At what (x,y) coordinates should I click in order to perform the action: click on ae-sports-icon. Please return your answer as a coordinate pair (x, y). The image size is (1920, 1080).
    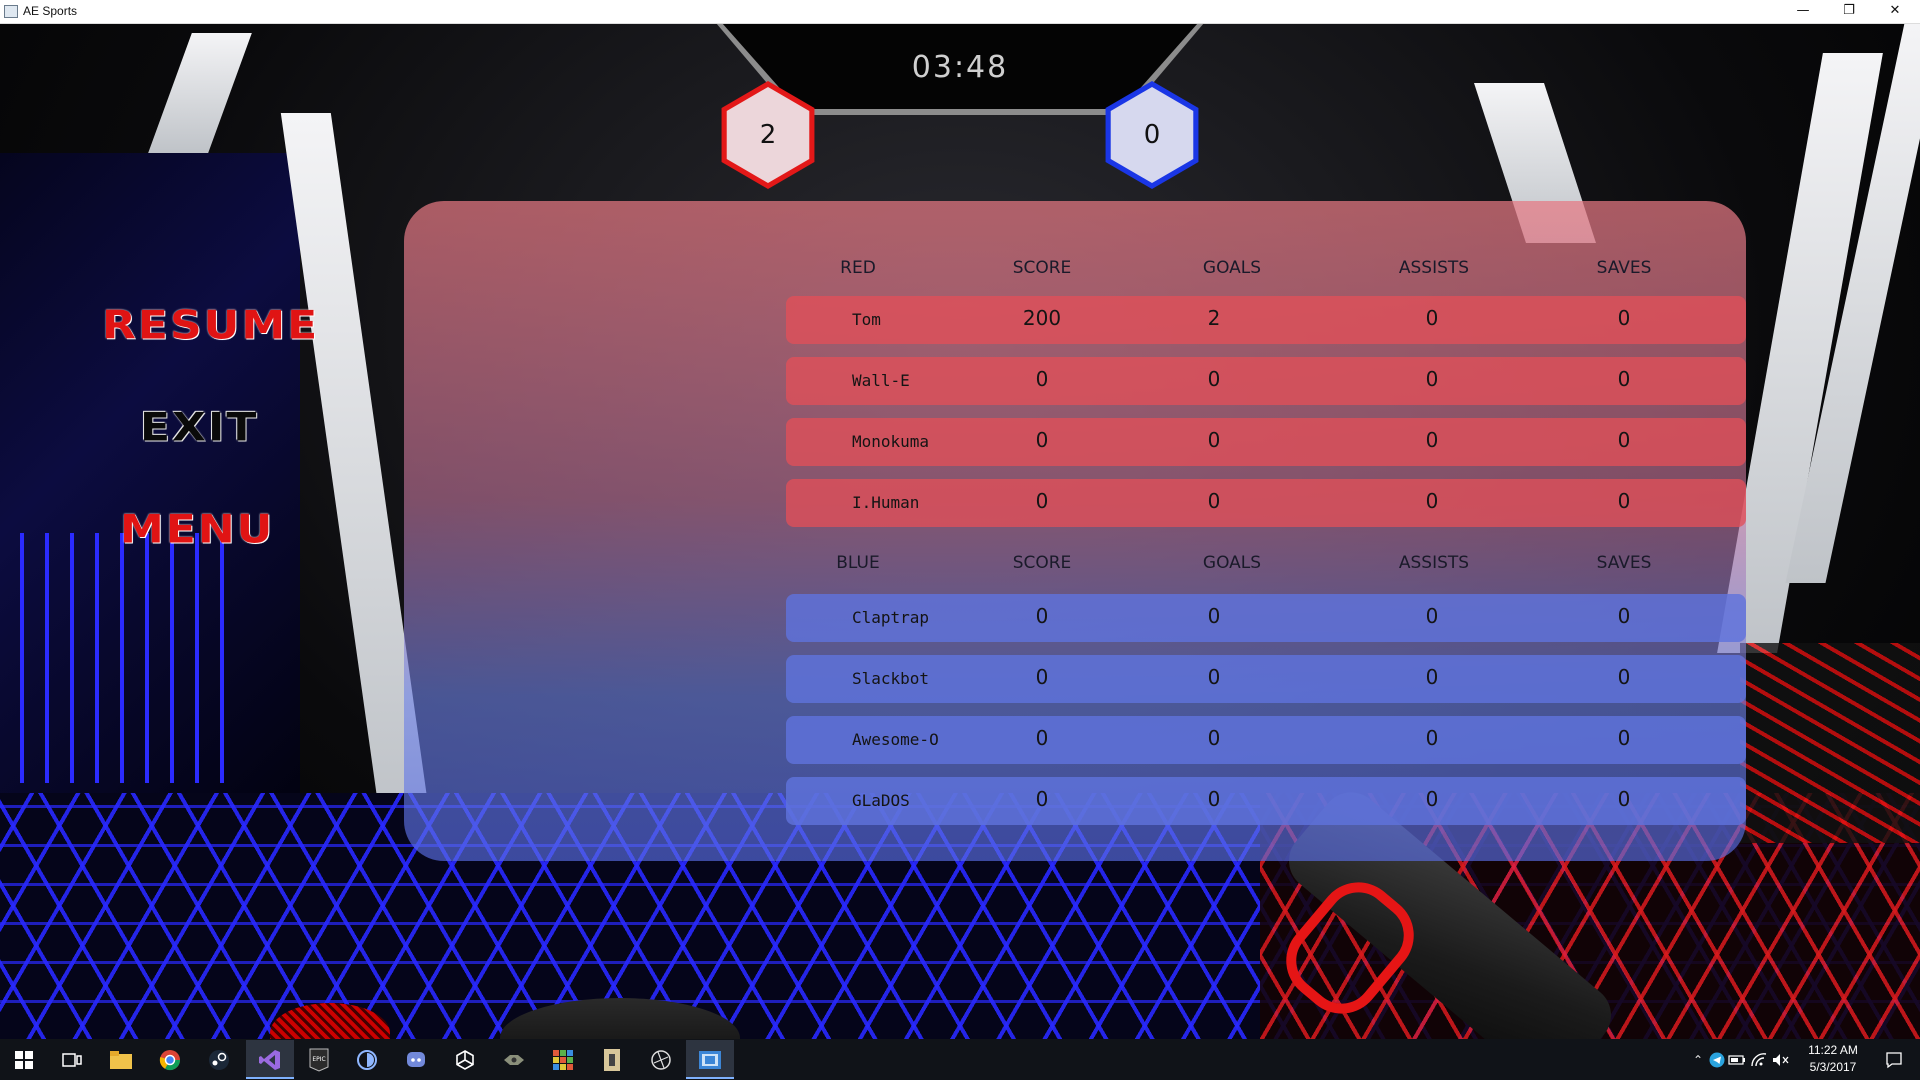
    Looking at the image, I should click on (710, 1060).